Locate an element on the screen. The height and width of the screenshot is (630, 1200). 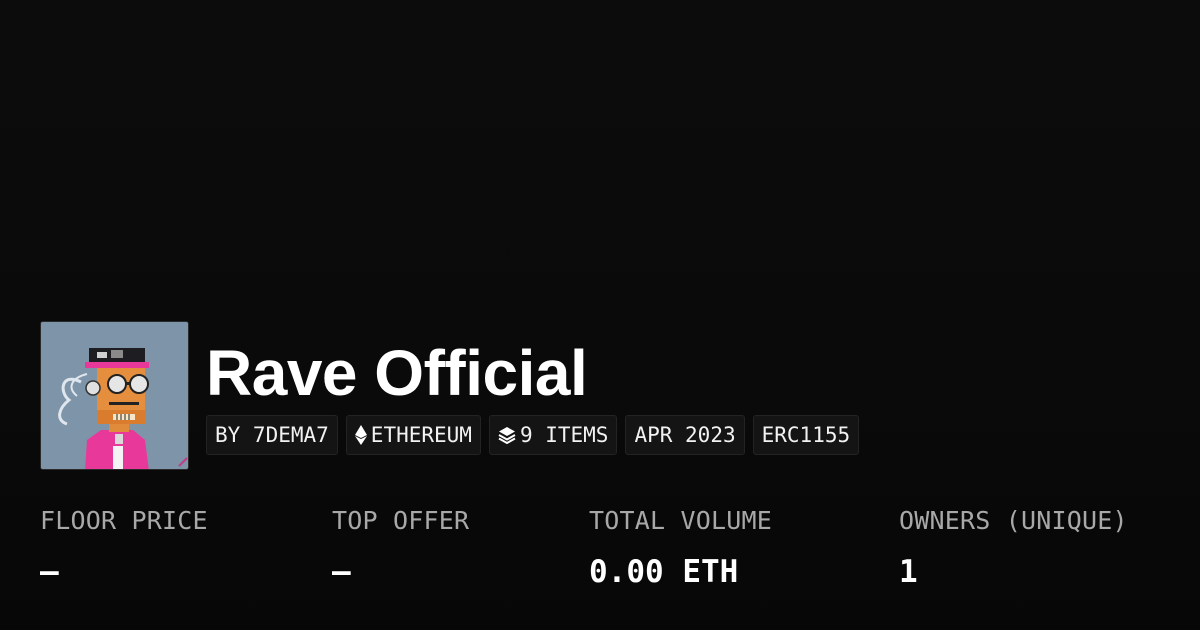
ethereum-icon is located at coordinates (360, 435).